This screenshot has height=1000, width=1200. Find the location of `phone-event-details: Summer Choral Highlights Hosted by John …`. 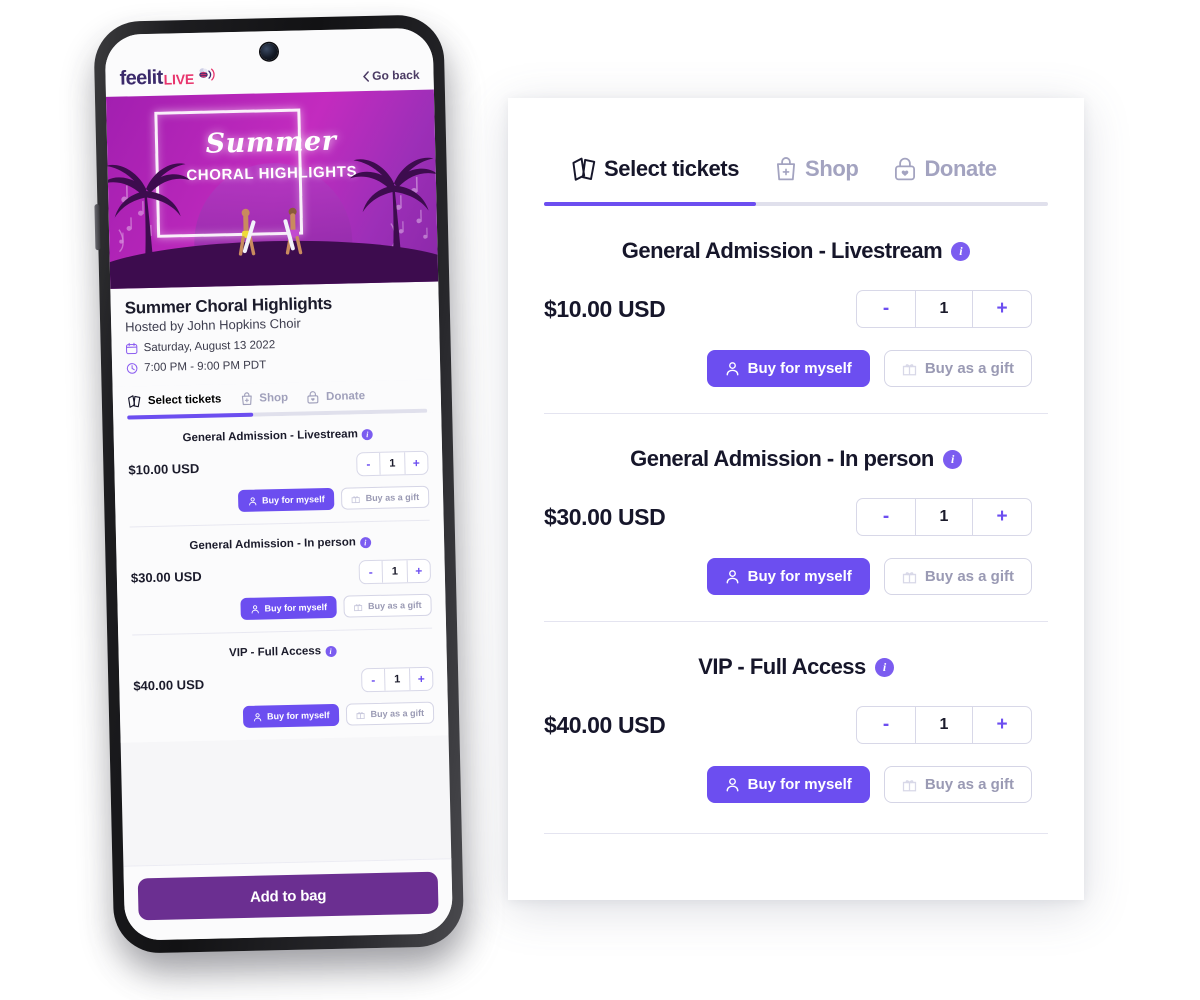

phone-event-details: Summer Choral Highlights Hosted by John … is located at coordinates (275, 334).